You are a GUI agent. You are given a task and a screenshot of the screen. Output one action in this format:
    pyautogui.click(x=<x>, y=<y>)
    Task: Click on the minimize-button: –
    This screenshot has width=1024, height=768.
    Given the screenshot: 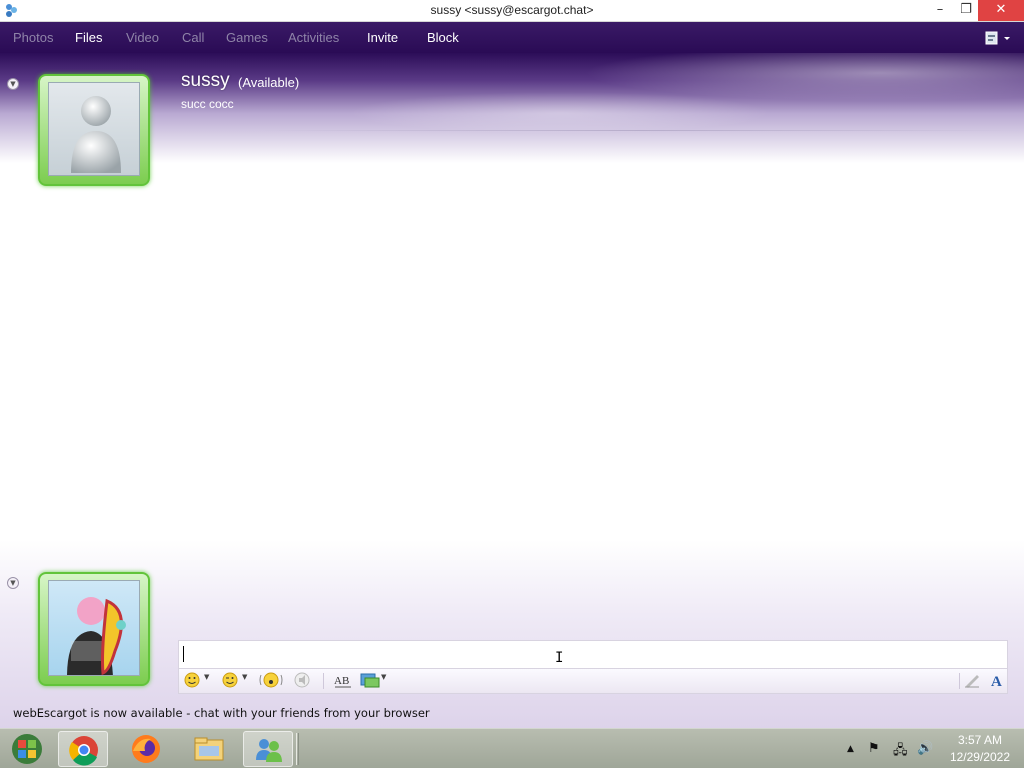 What is the action you would take?
    pyautogui.click(x=940, y=10)
    